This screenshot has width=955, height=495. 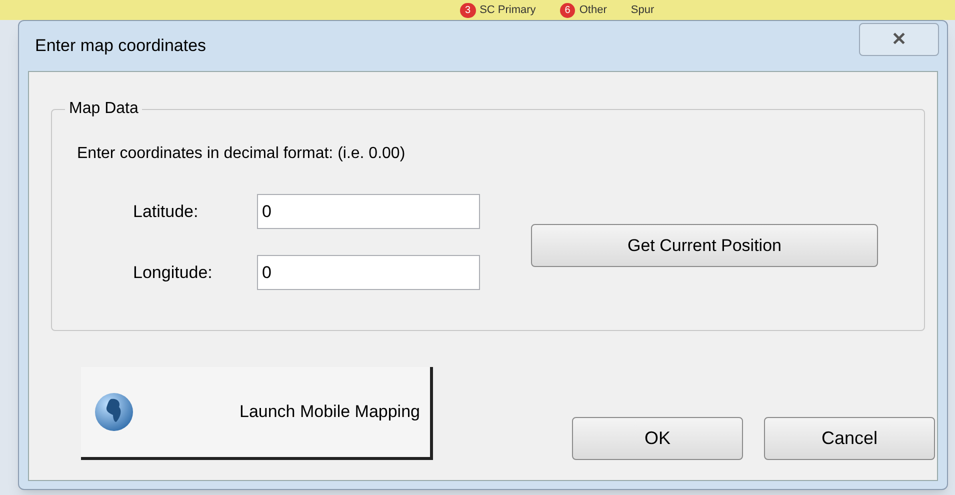 I want to click on close-button: ✕, so click(x=899, y=39).